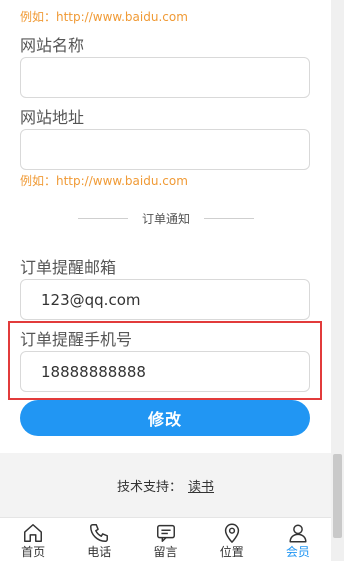  I want to click on tab-member-label: 会员, so click(297, 552).